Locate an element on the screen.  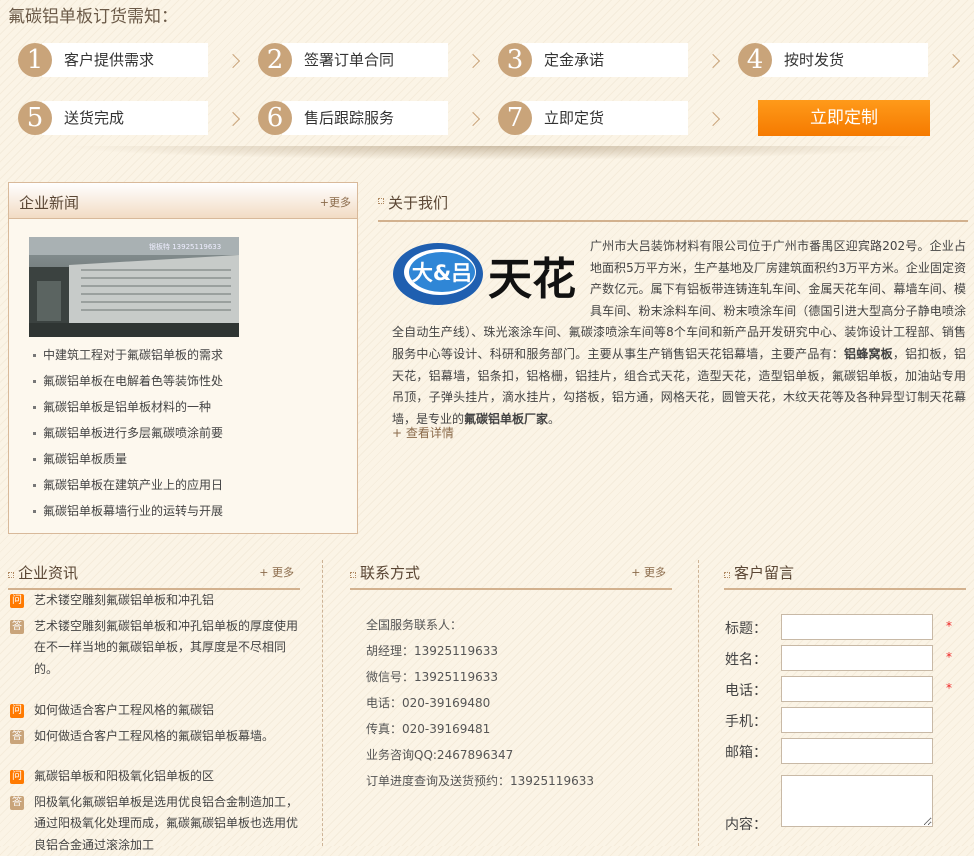
question-row: 问艺术镂空雕刻氟碳铝单板和冲孔铝 is located at coordinates (154, 601).